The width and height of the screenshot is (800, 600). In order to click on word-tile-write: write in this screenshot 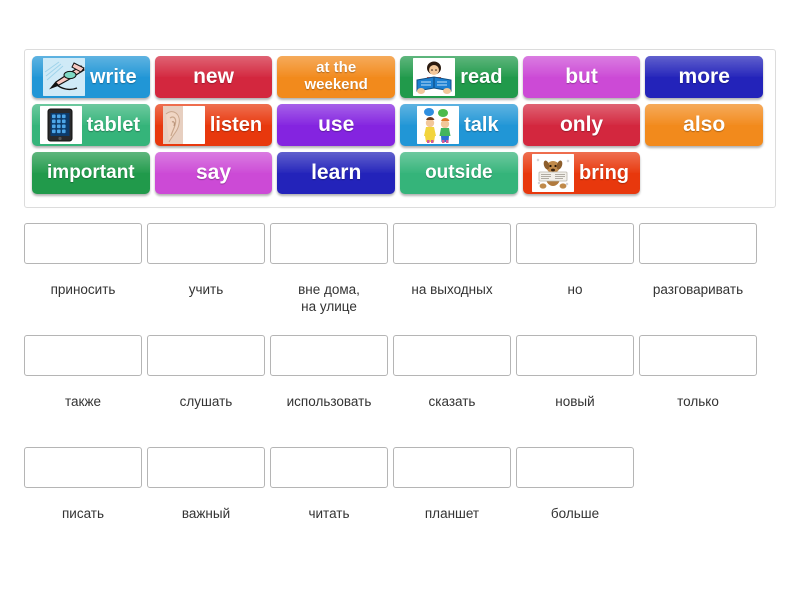, I will do `click(91, 77)`.